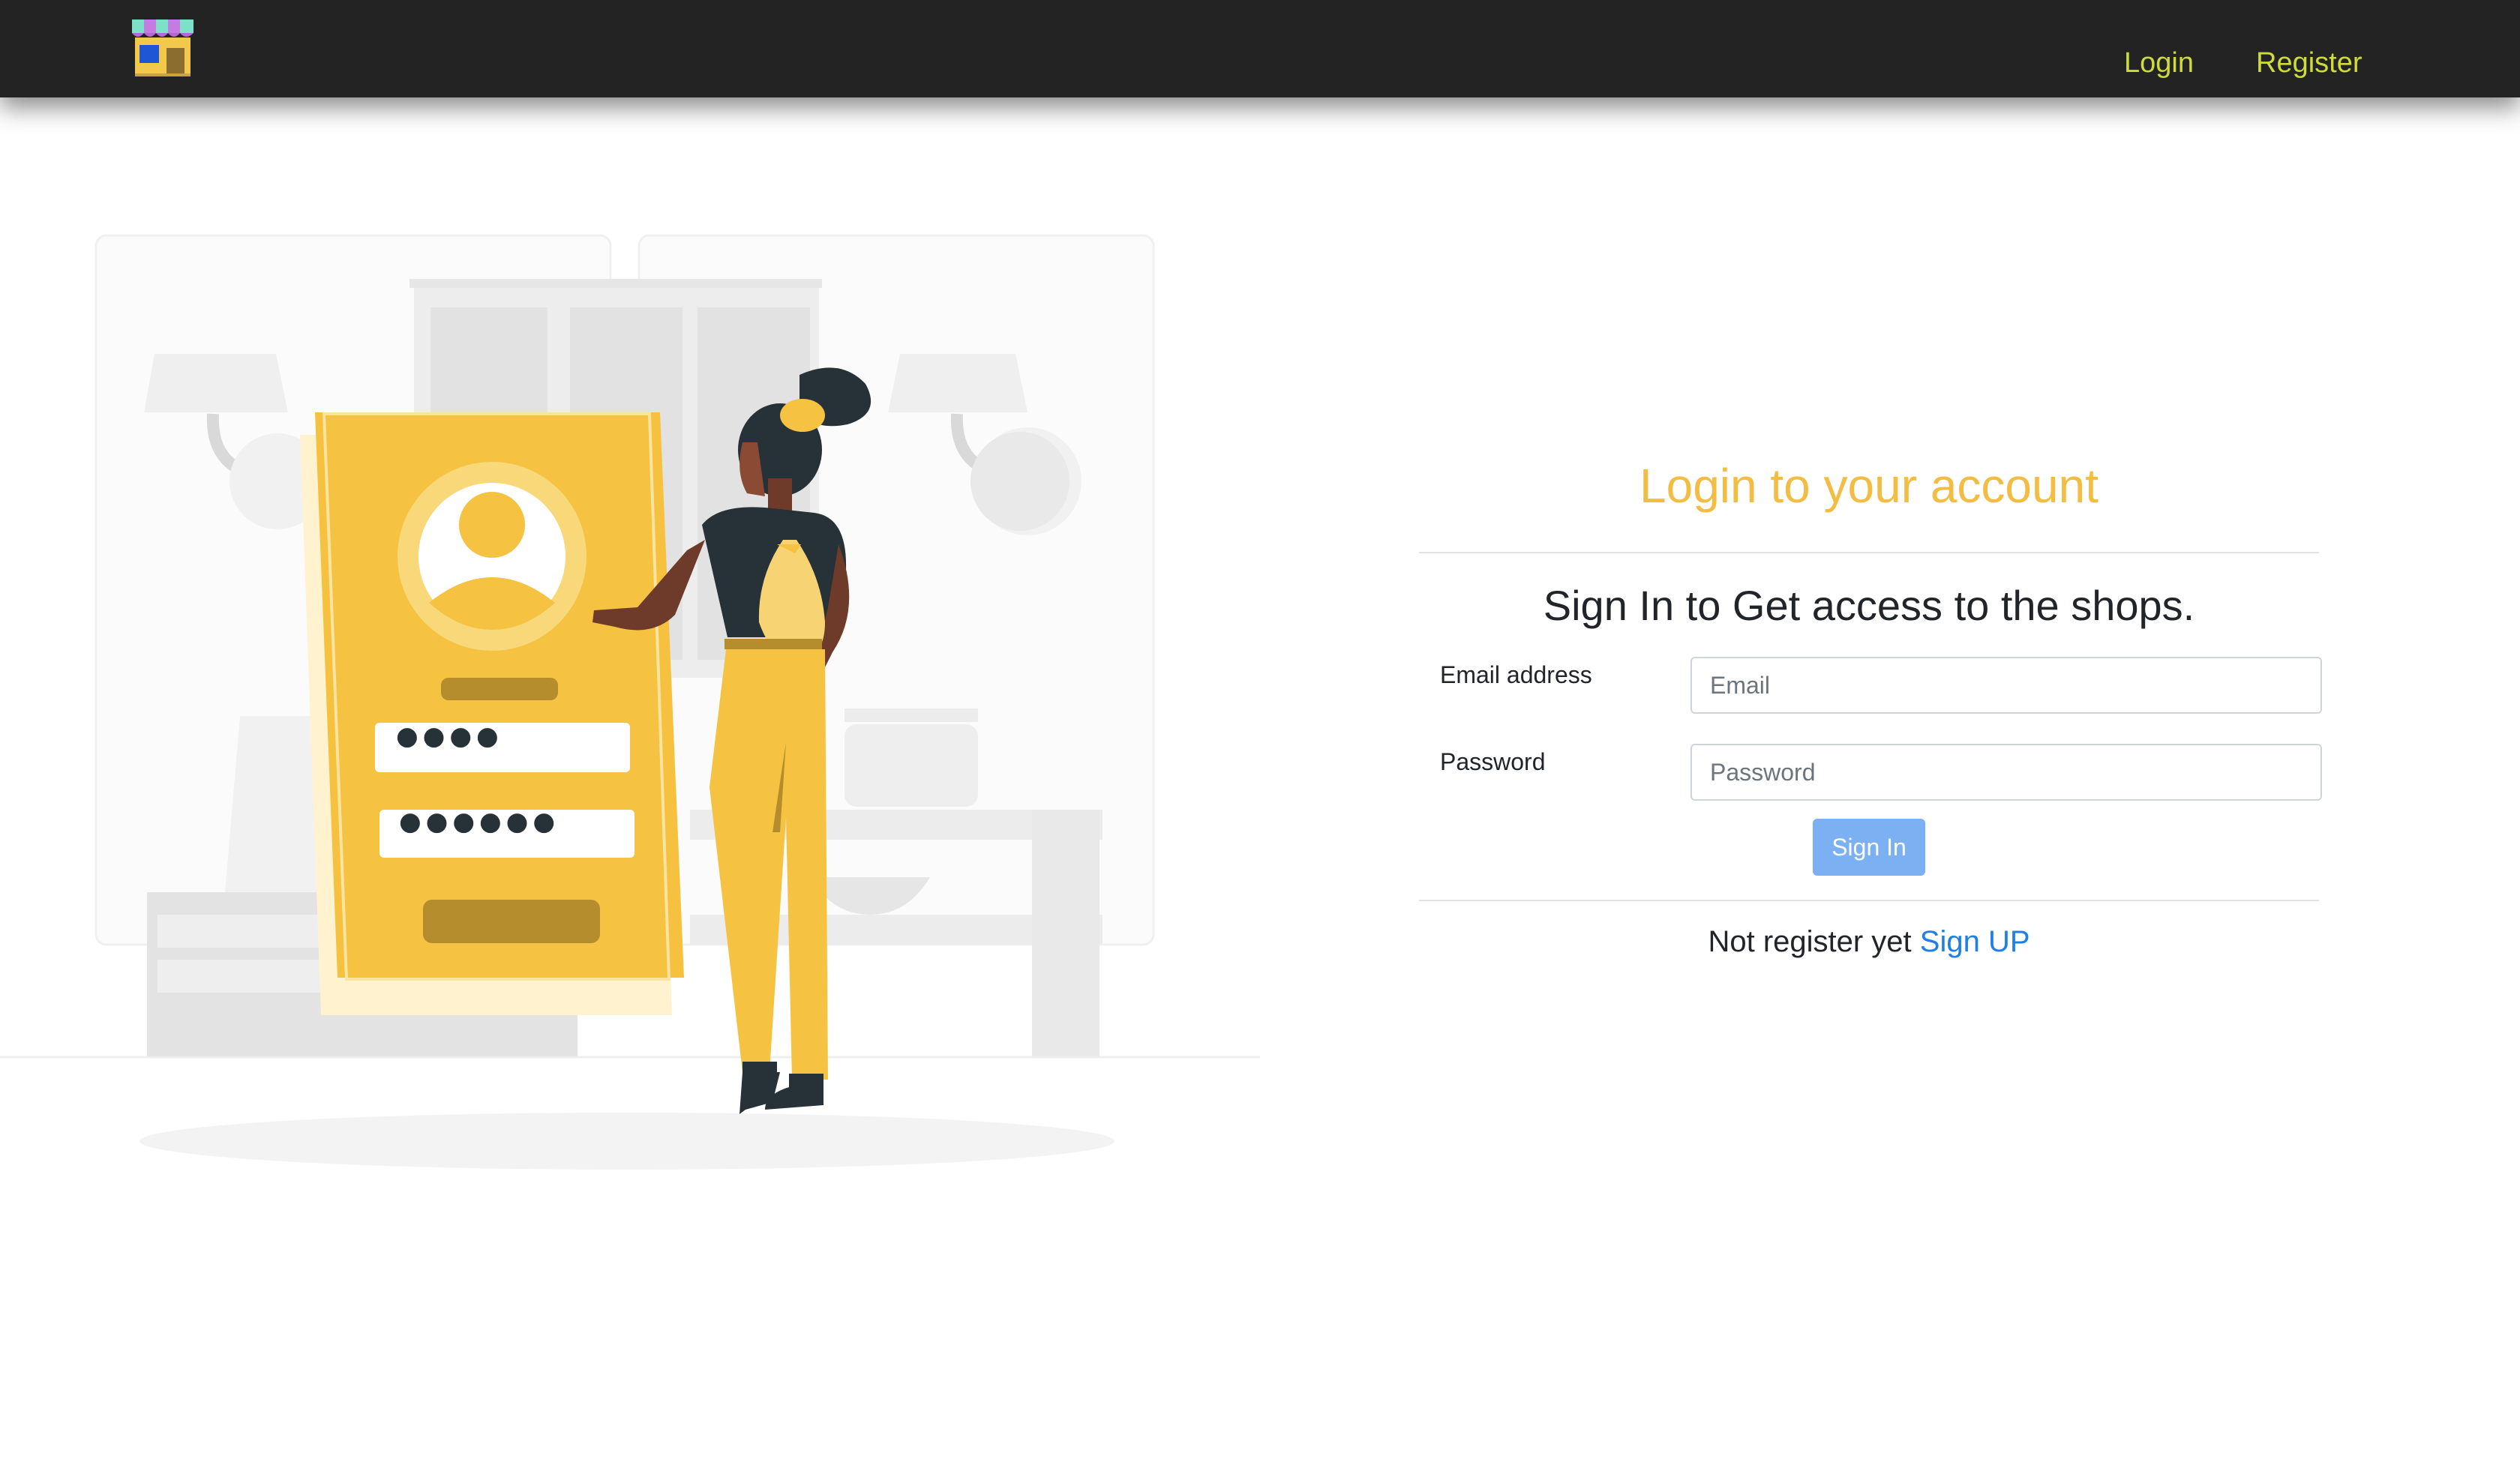 The height and width of the screenshot is (1480, 2520). Describe the element at coordinates (1869, 552) in the screenshot. I see `title-divider` at that location.